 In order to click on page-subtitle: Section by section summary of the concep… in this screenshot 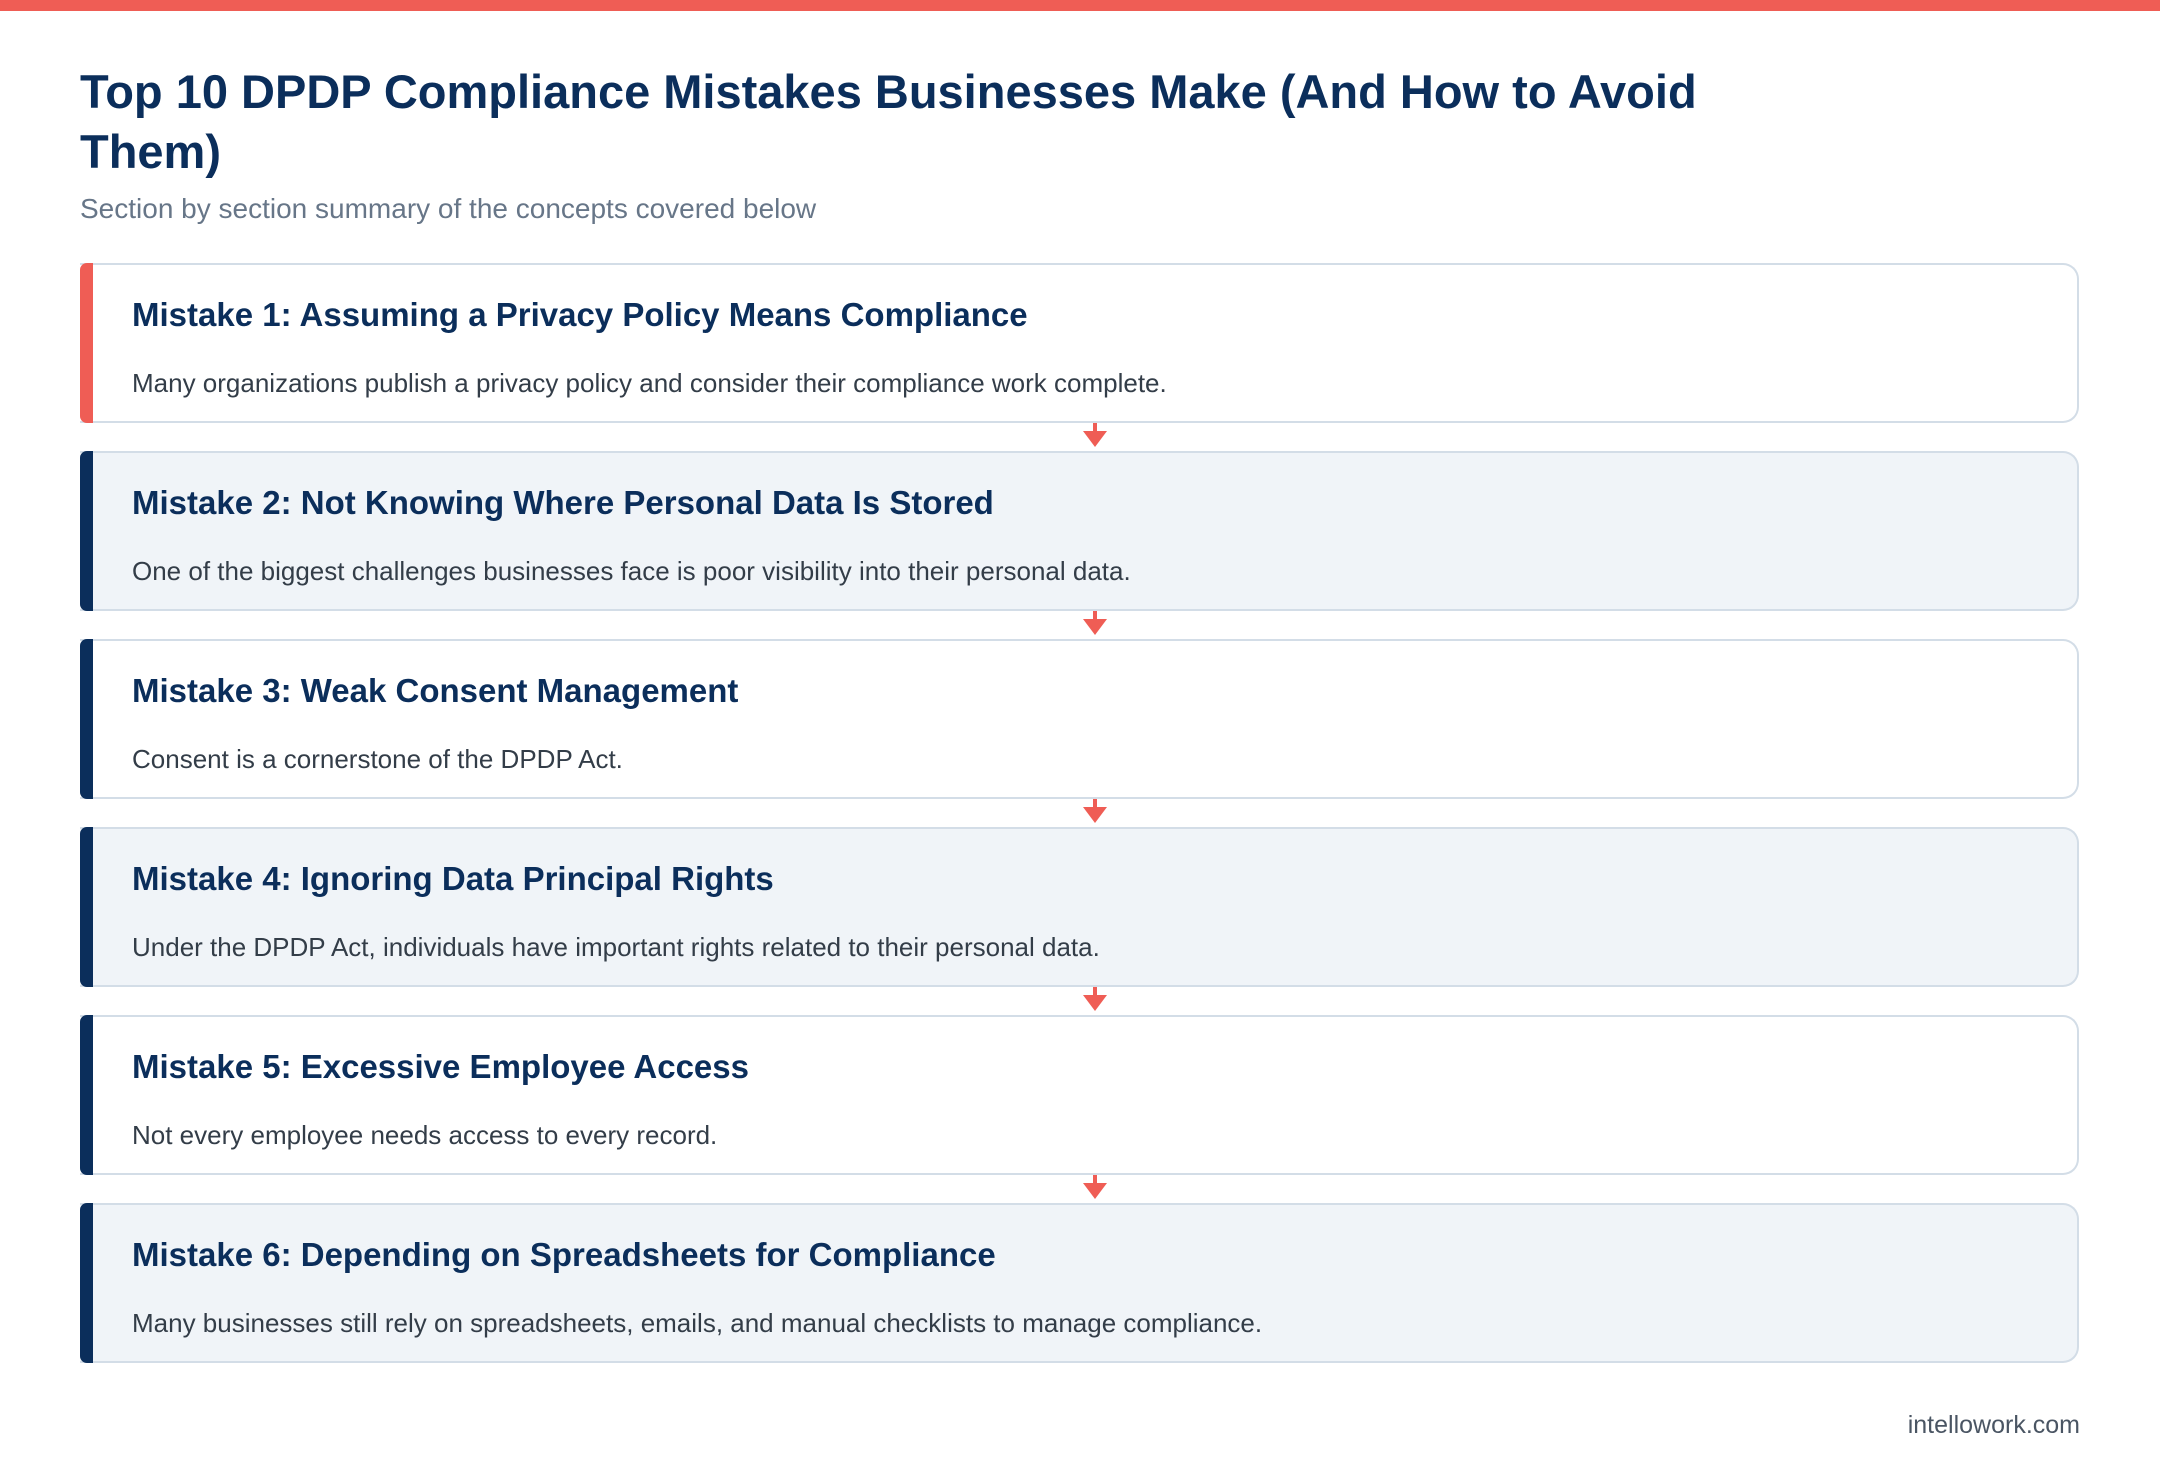, I will do `click(448, 208)`.